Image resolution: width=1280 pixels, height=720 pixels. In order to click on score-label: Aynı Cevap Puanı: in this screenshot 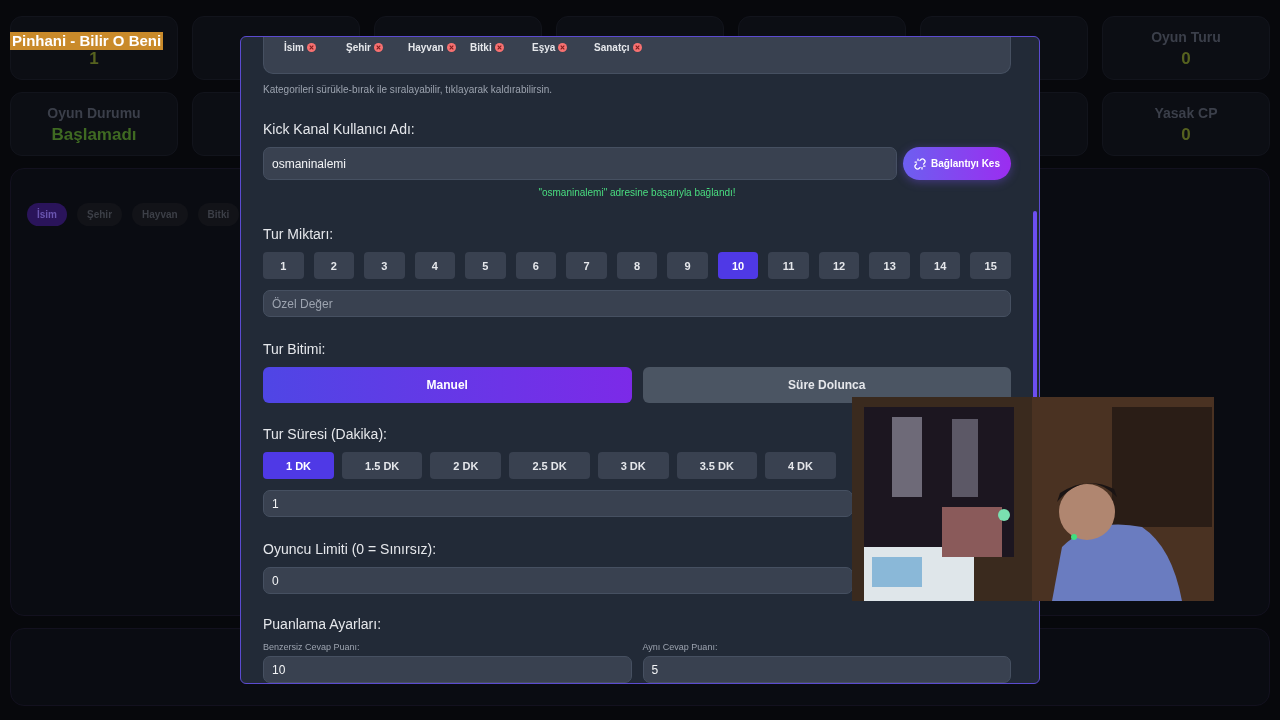, I will do `click(680, 647)`.